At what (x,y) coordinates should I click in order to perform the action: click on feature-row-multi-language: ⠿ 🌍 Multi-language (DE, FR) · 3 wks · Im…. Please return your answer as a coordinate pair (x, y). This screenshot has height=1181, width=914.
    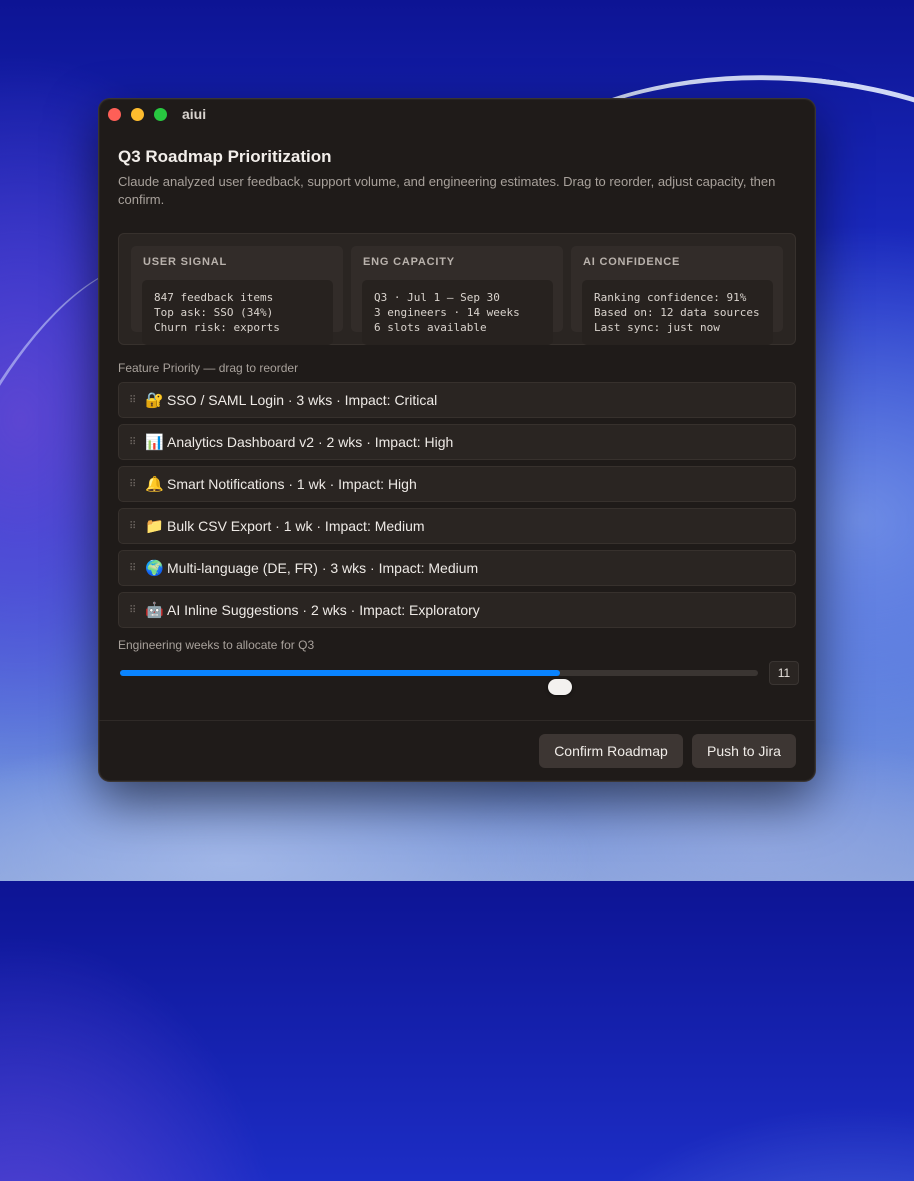
    Looking at the image, I should click on (457, 568).